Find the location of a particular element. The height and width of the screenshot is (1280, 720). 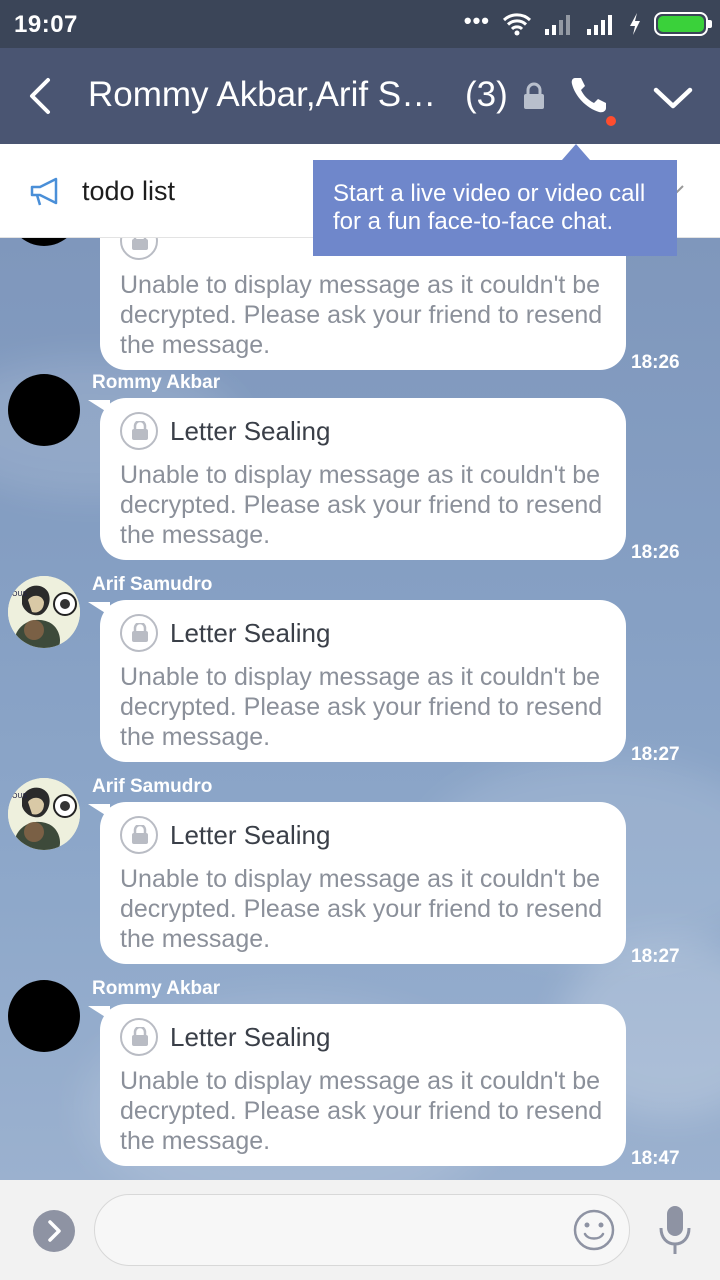

megaphone-icon is located at coordinates (44, 191).